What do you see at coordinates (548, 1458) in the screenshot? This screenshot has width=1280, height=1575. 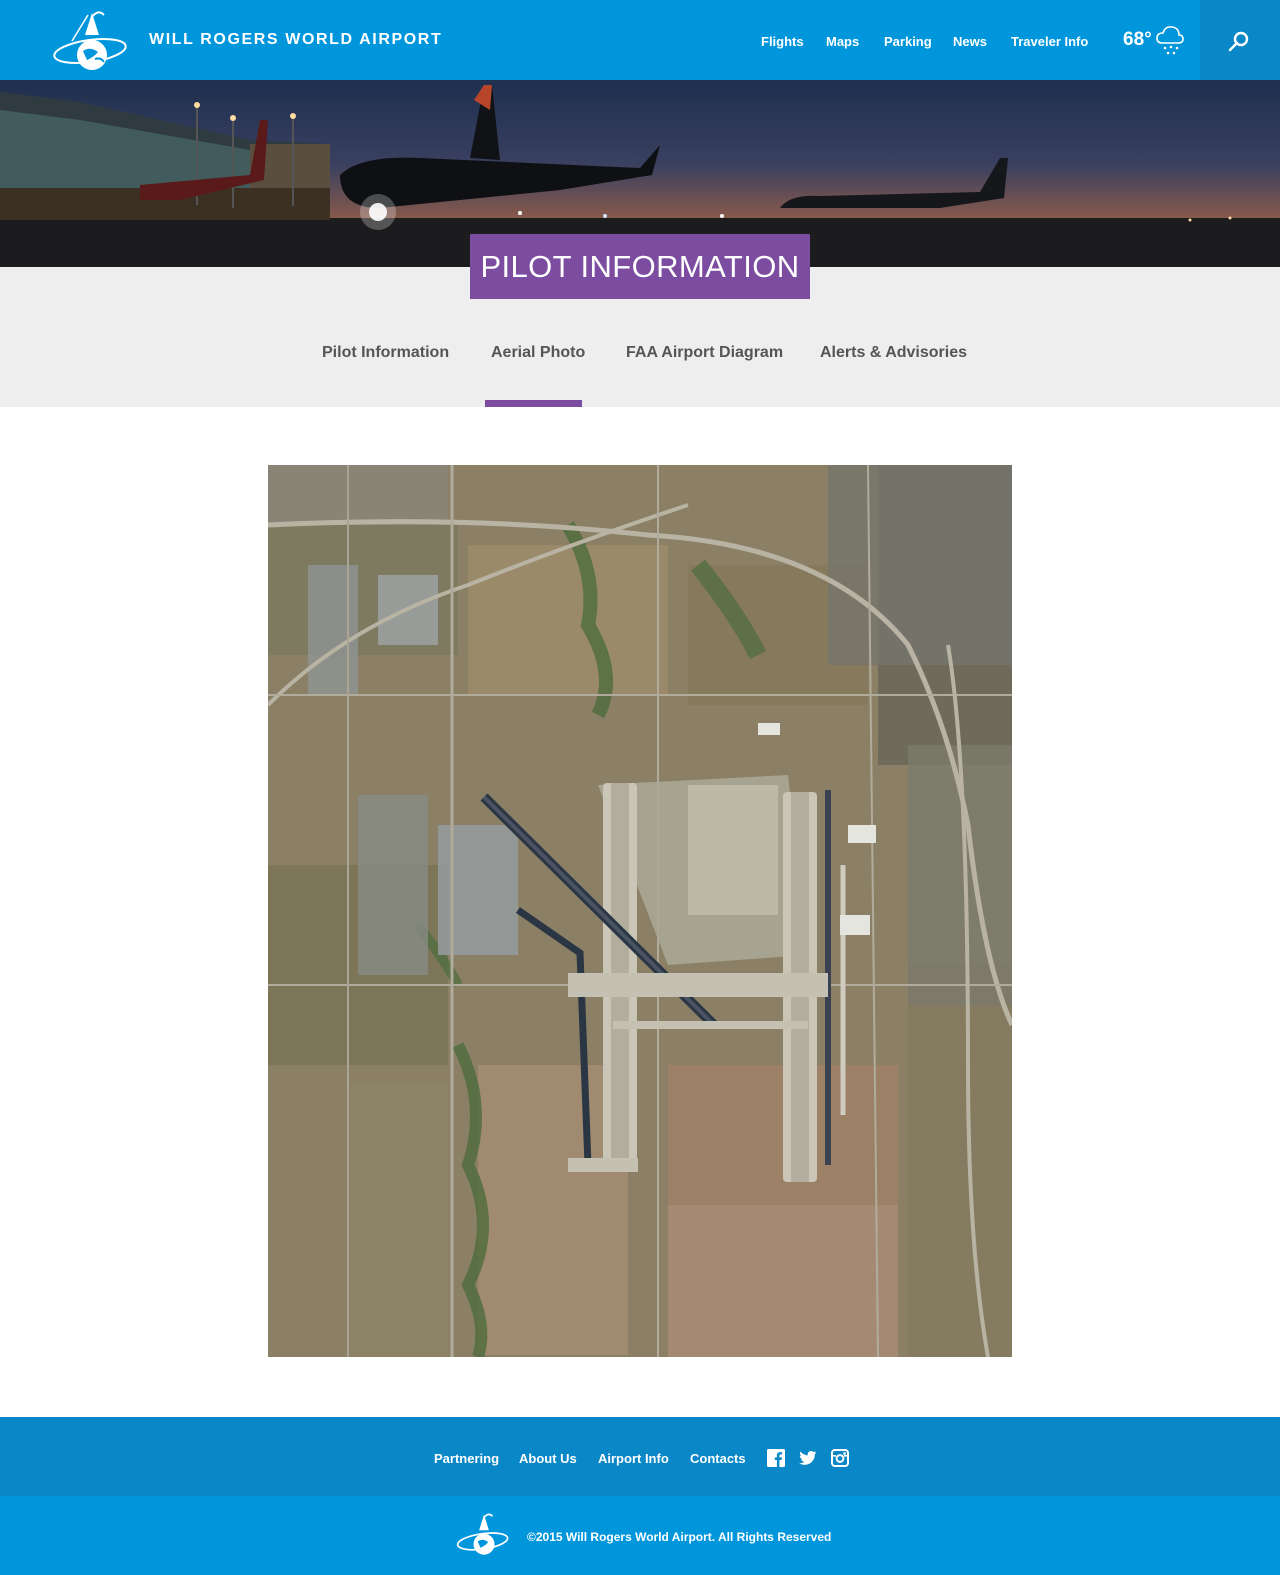 I see `footer-link-about-us: About Us` at bounding box center [548, 1458].